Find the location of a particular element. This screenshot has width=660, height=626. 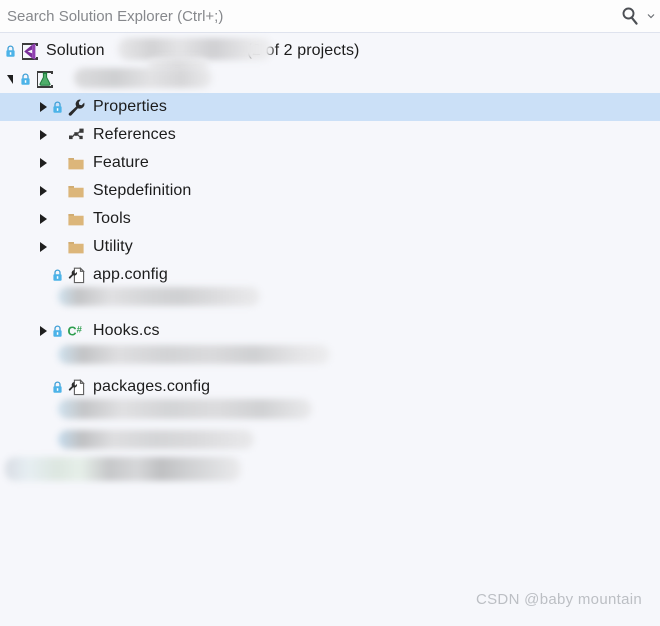

tree-row-tools: Tools is located at coordinates (330, 219).